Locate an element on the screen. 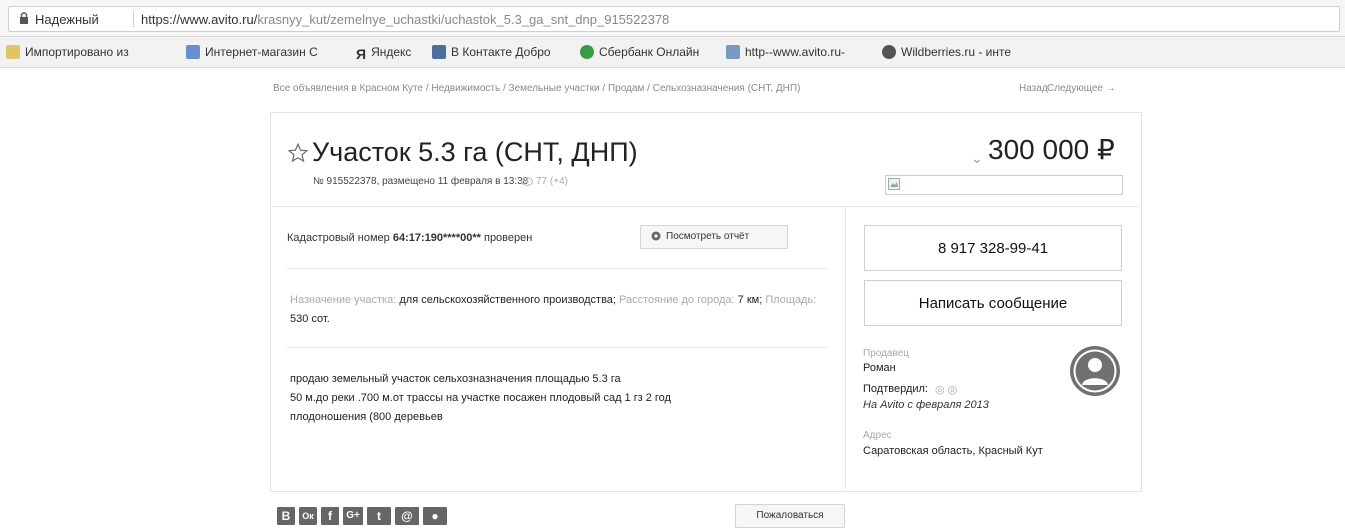  price-chevron-icon: ⌄ is located at coordinates (977, 158).